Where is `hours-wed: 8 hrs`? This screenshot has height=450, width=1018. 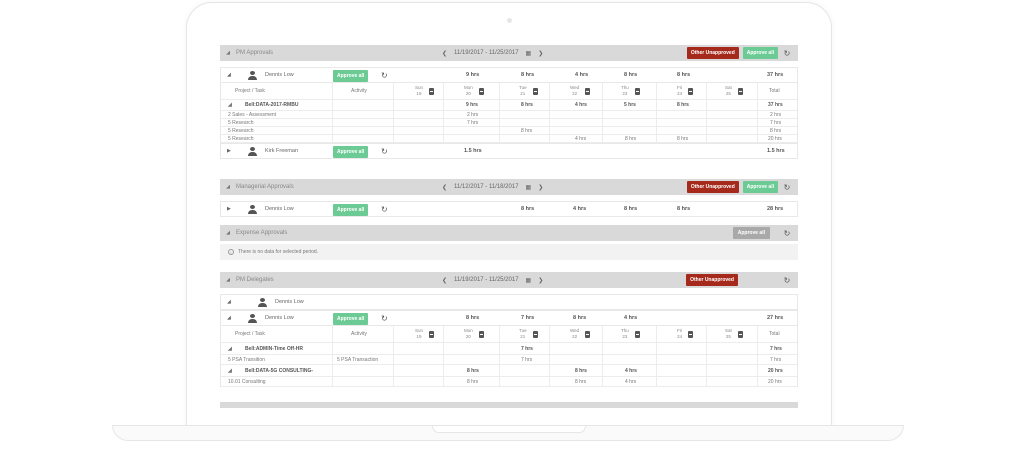
hours-wed: 8 hrs is located at coordinates (581, 381).